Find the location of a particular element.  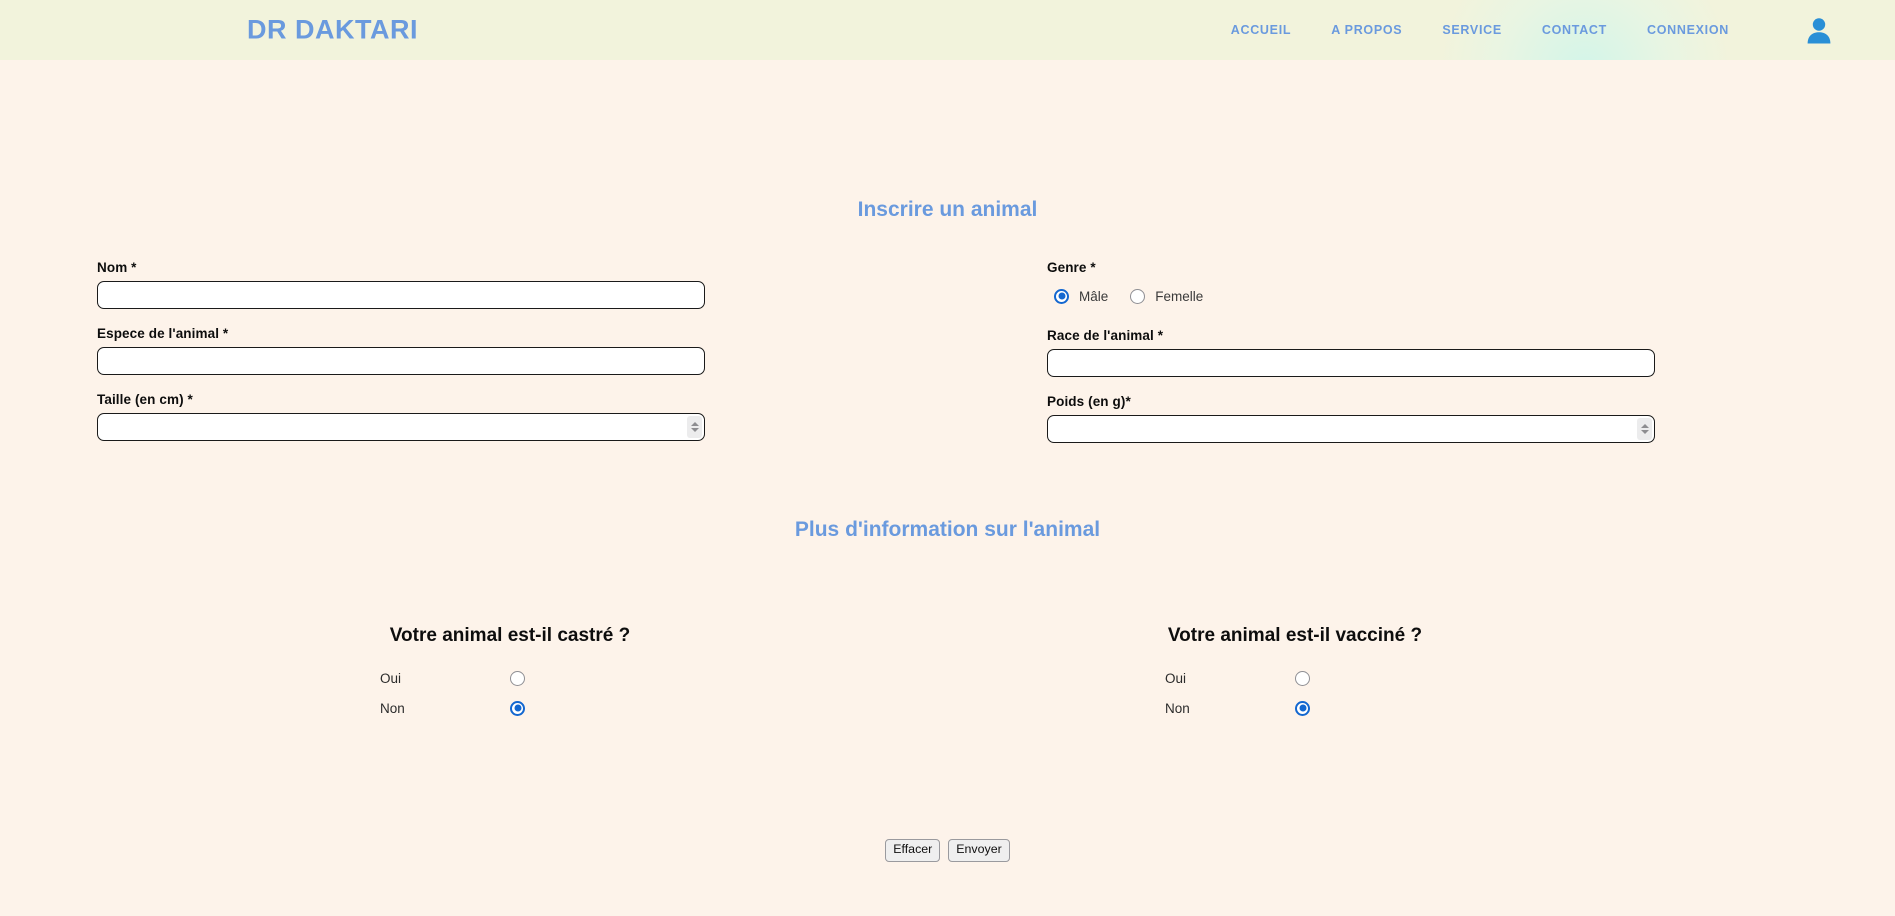

radio-femelle-indicator is located at coordinates (1138, 296).